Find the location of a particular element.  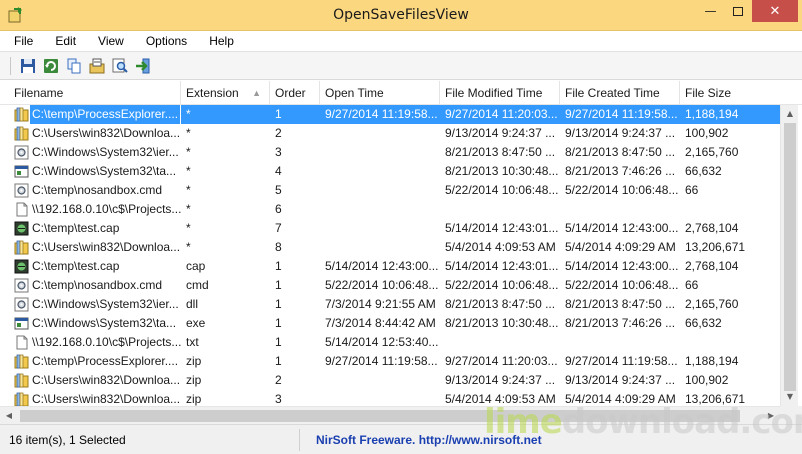

vertical-scrollbar: ▲ ▼ is located at coordinates (789, 255).